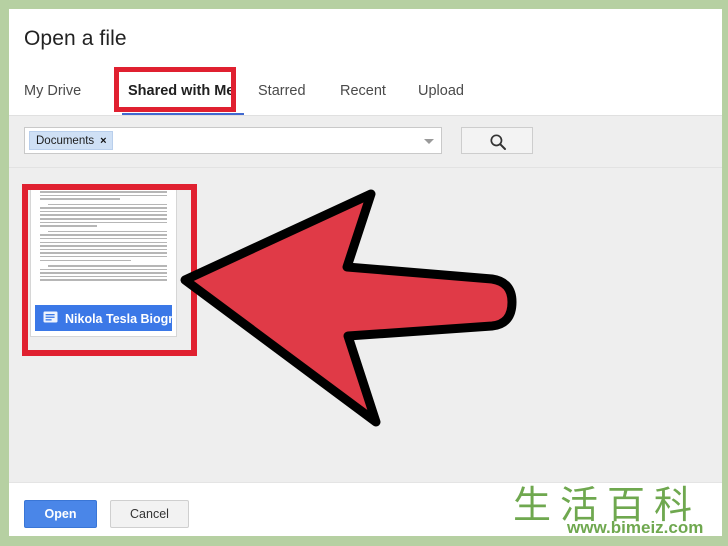  I want to click on file-thumbnail, so click(103, 244).